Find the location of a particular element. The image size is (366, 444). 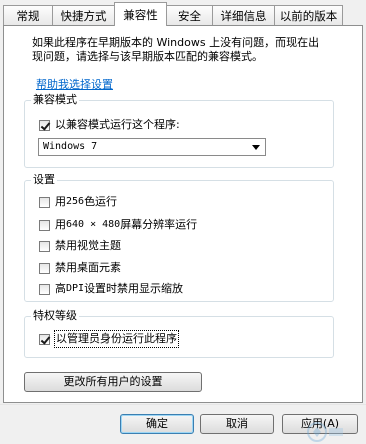

privilege-title: 特权等级 is located at coordinates (55, 316).